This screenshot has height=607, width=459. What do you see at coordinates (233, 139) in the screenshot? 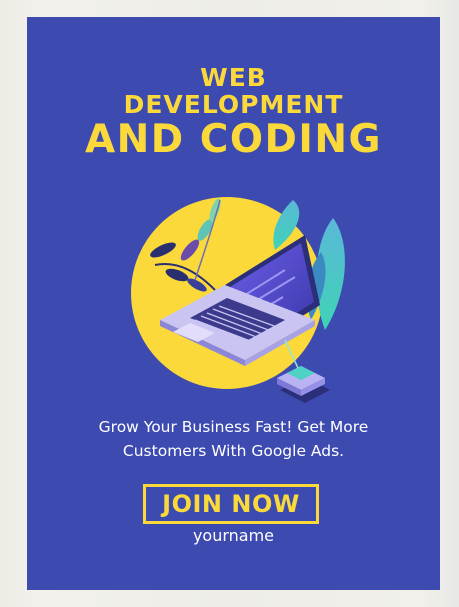
I see `title-line-3: AND CODING` at bounding box center [233, 139].